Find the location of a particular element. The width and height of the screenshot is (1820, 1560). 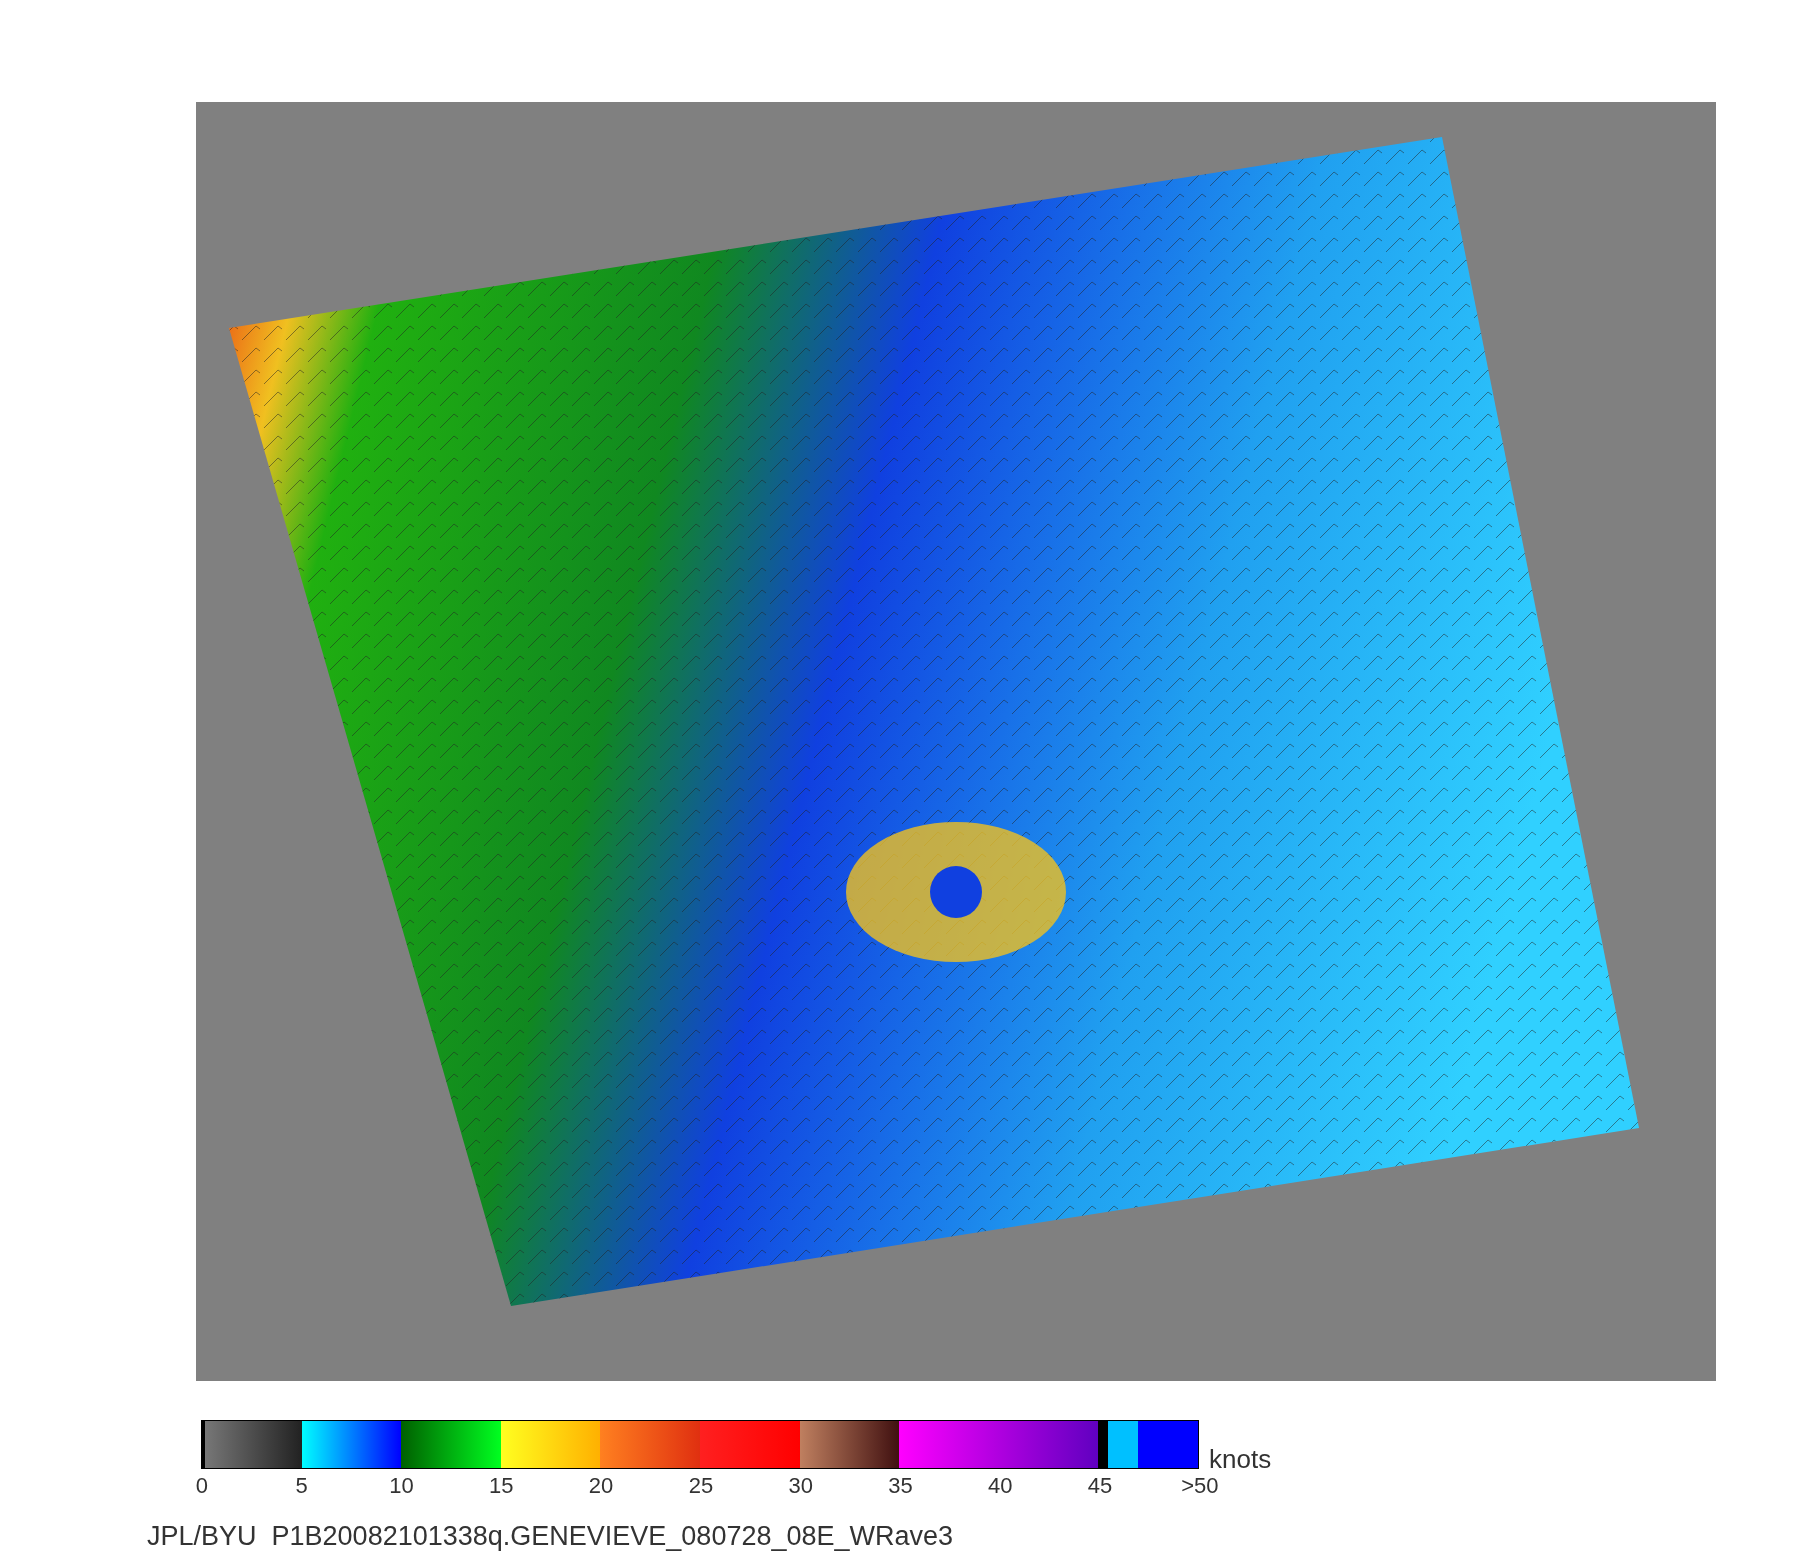

caption-text: JPL/BYU P1B20082101338q.GENEVIEVE_080728_08E_WRave3 is located at coordinates (550, 1536).